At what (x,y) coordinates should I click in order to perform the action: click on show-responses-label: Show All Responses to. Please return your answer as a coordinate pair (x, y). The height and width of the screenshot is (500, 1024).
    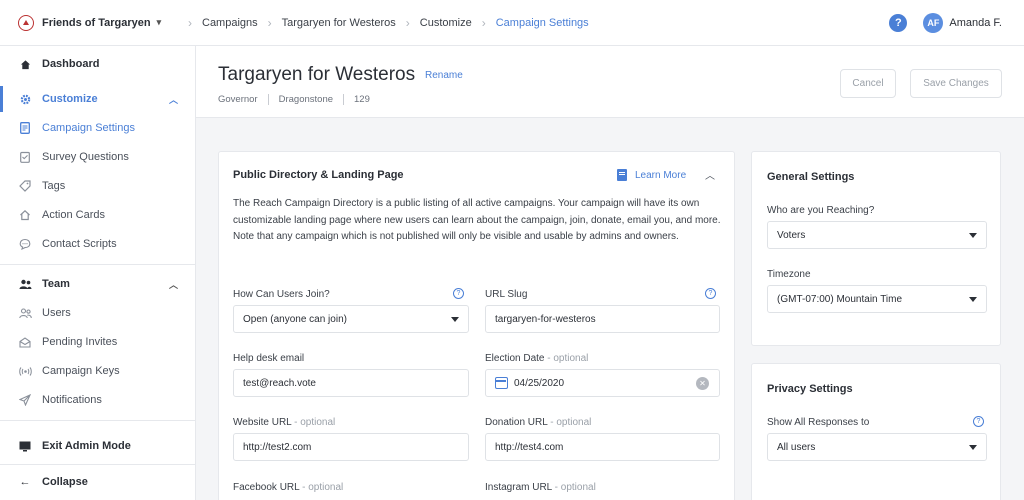
    Looking at the image, I should click on (818, 422).